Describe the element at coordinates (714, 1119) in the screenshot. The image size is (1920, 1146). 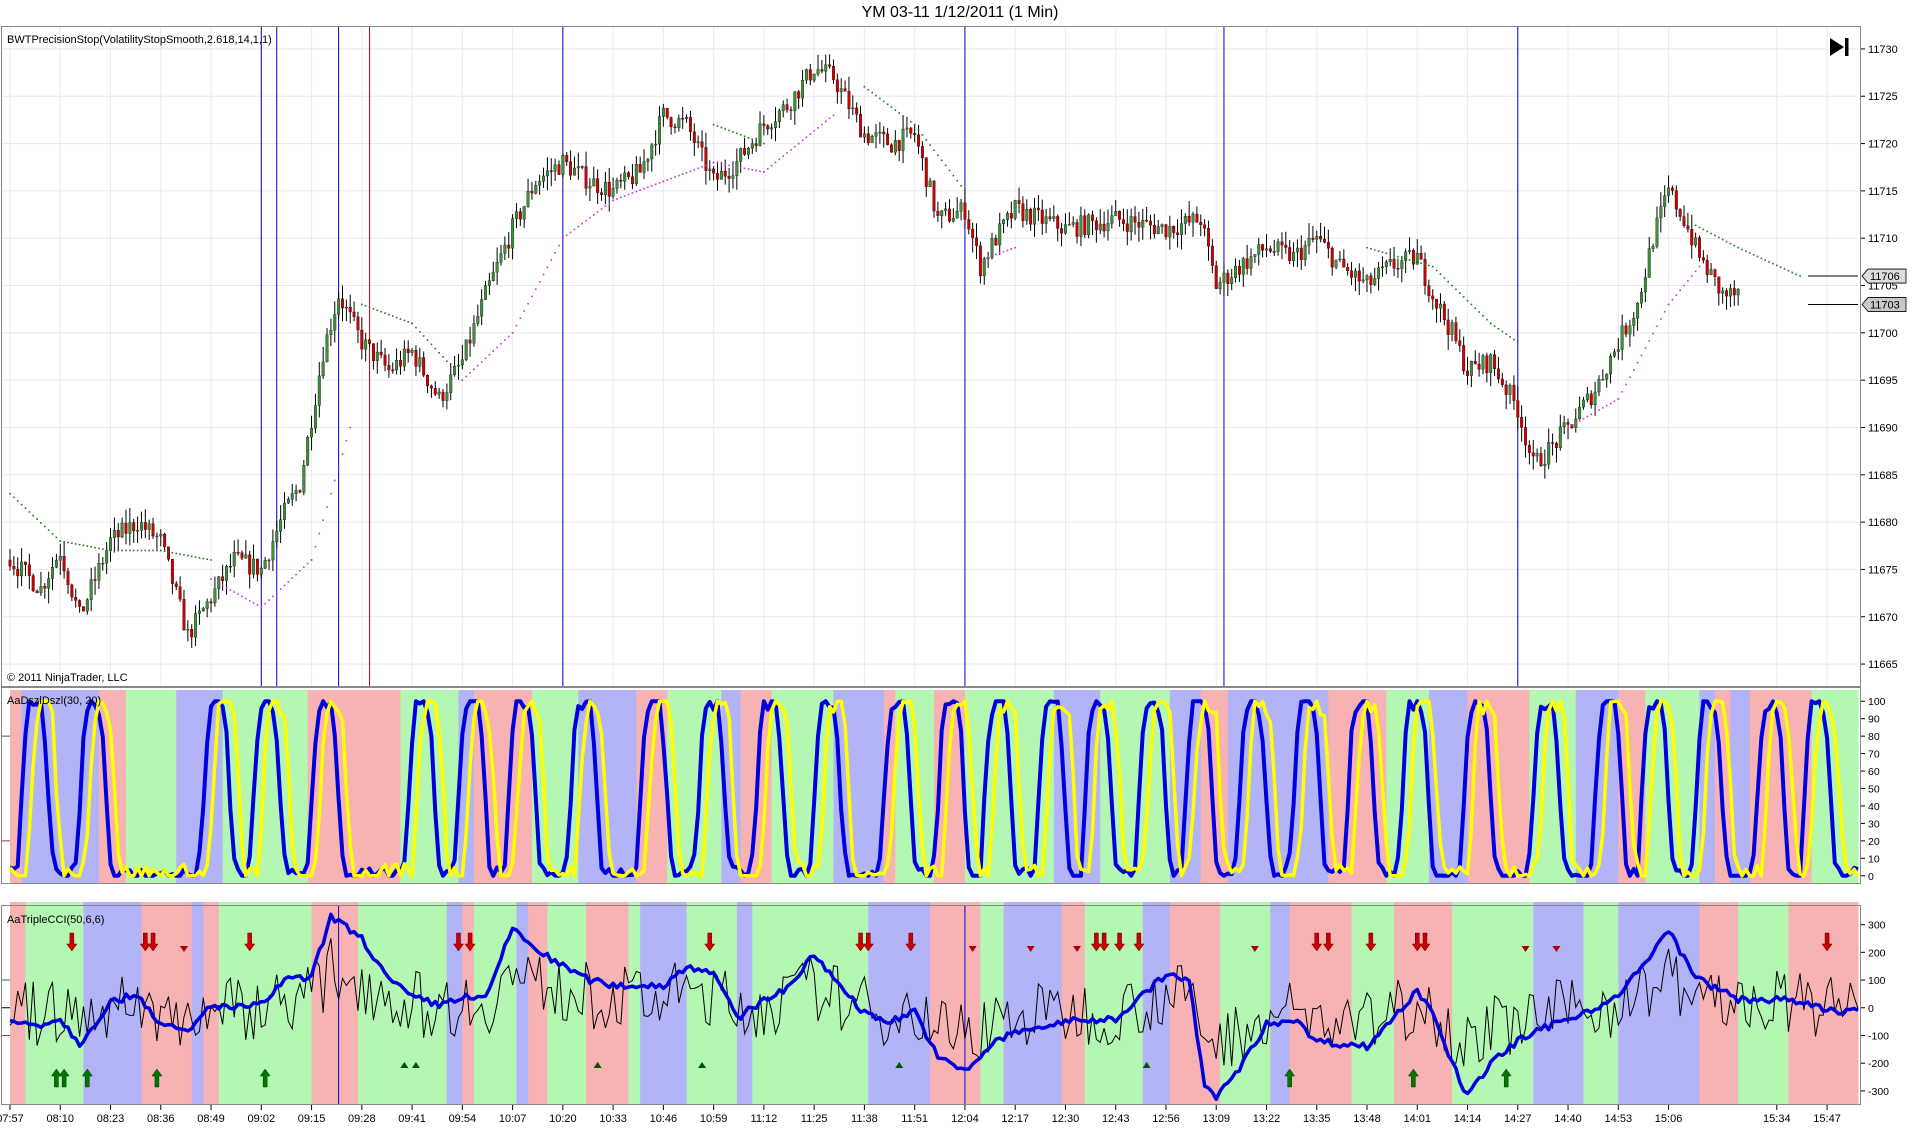
I see `time-axis-label: 10:59` at that location.